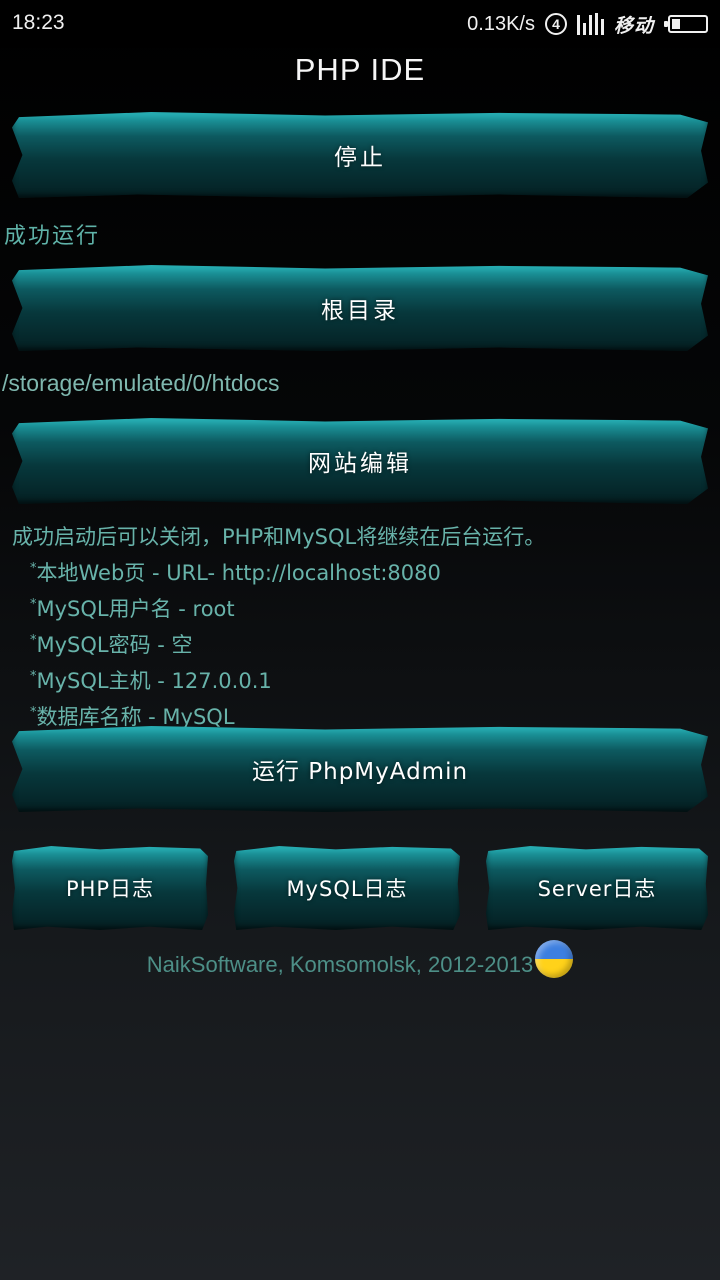 The width and height of the screenshot is (720, 1280). I want to click on root-directory-button: 根目录, so click(360, 308).